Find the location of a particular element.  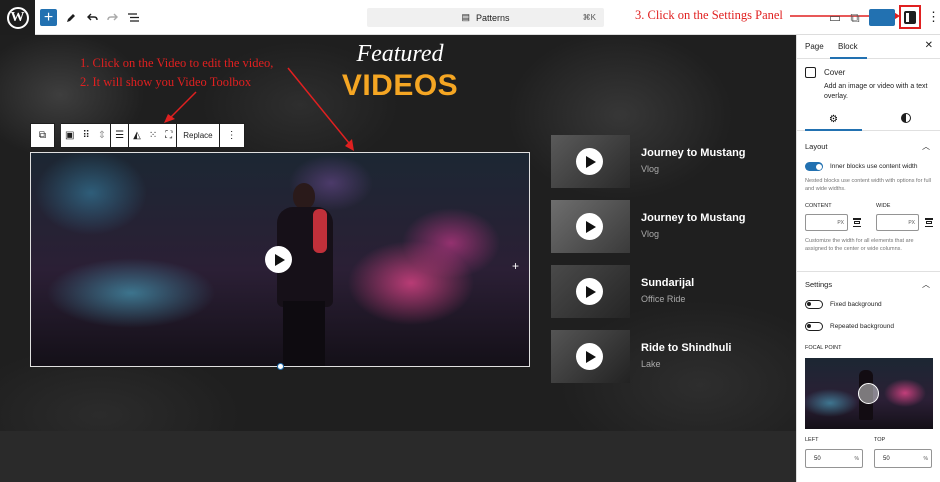

document-overview-icon is located at coordinates (133, 17).